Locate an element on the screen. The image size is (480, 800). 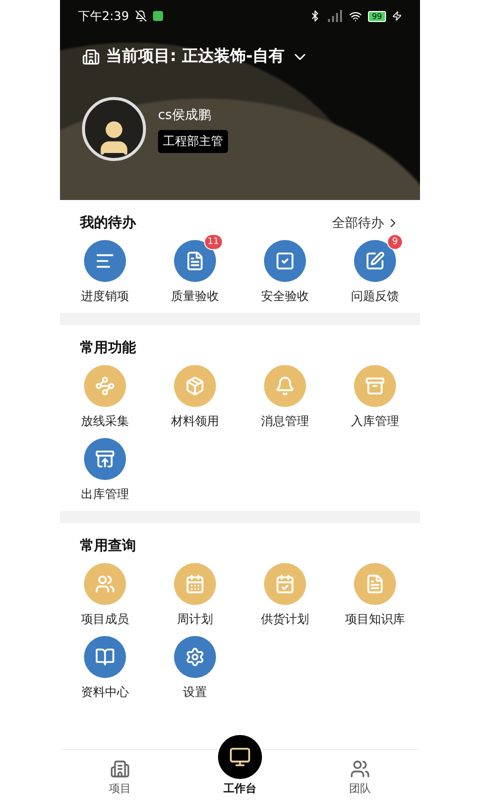
shortcut-label: 供货计划 is located at coordinates (285, 619).